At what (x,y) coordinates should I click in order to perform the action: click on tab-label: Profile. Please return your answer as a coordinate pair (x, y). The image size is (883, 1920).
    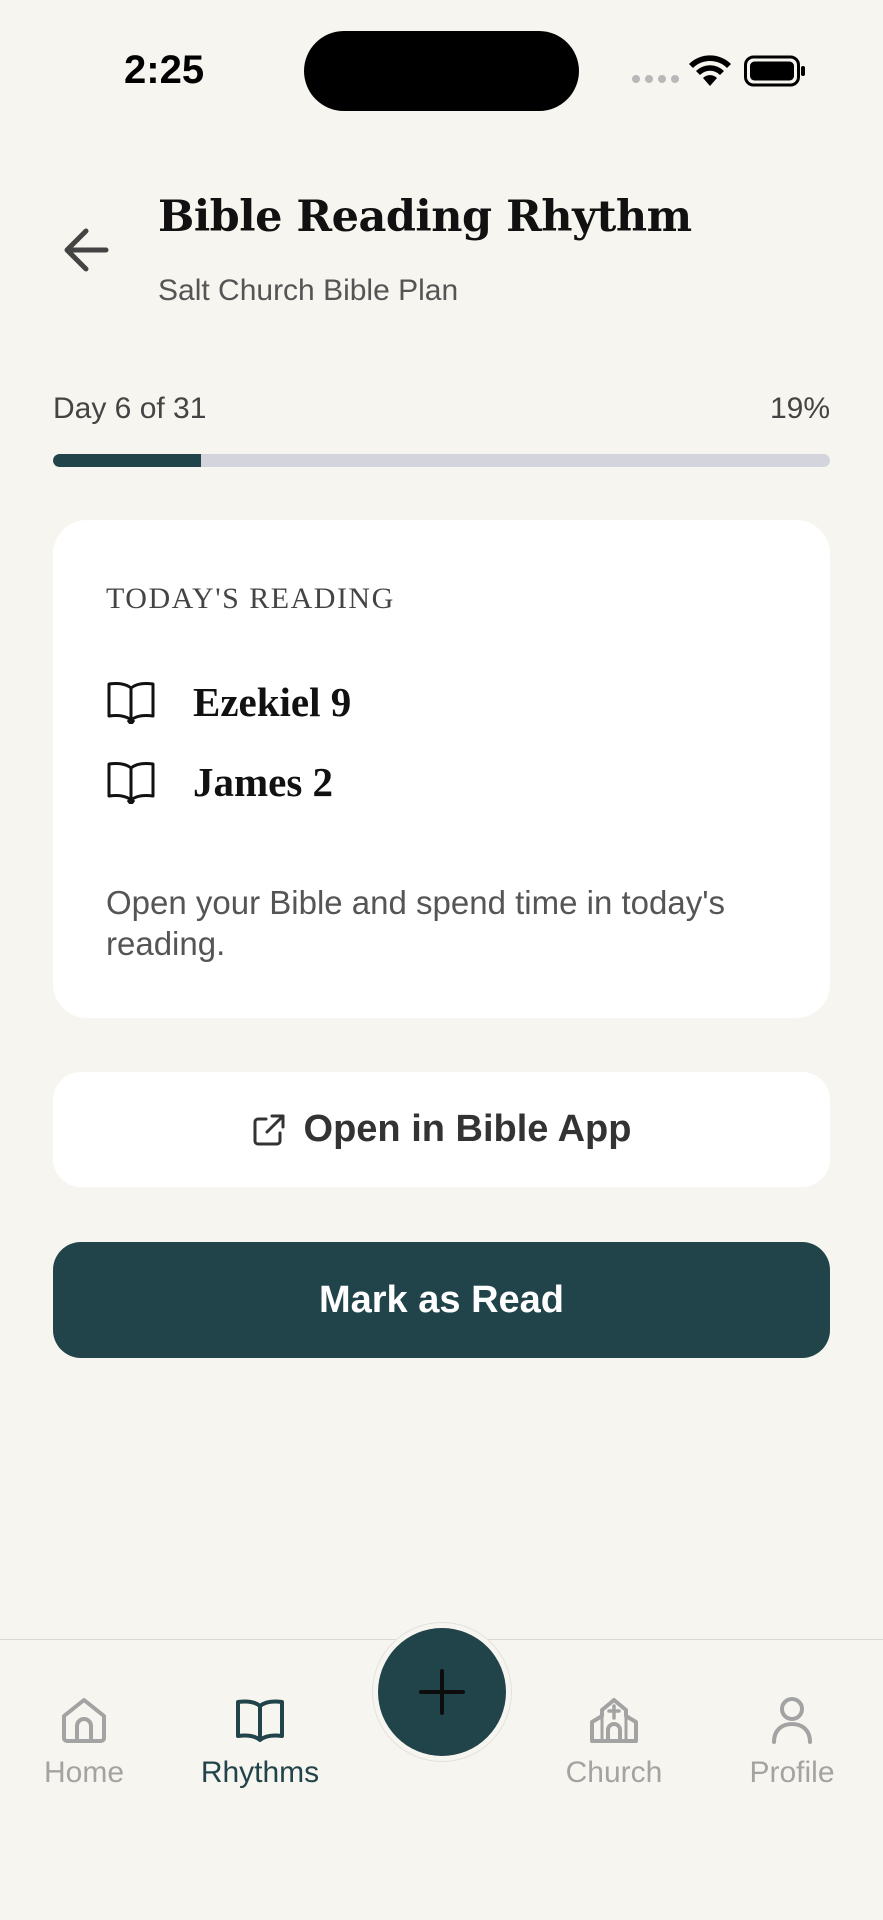
    Looking at the image, I should click on (792, 1772).